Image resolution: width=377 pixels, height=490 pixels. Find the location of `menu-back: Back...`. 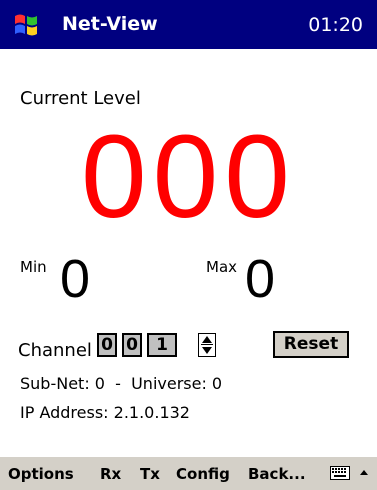

menu-back: Back... is located at coordinates (277, 474).